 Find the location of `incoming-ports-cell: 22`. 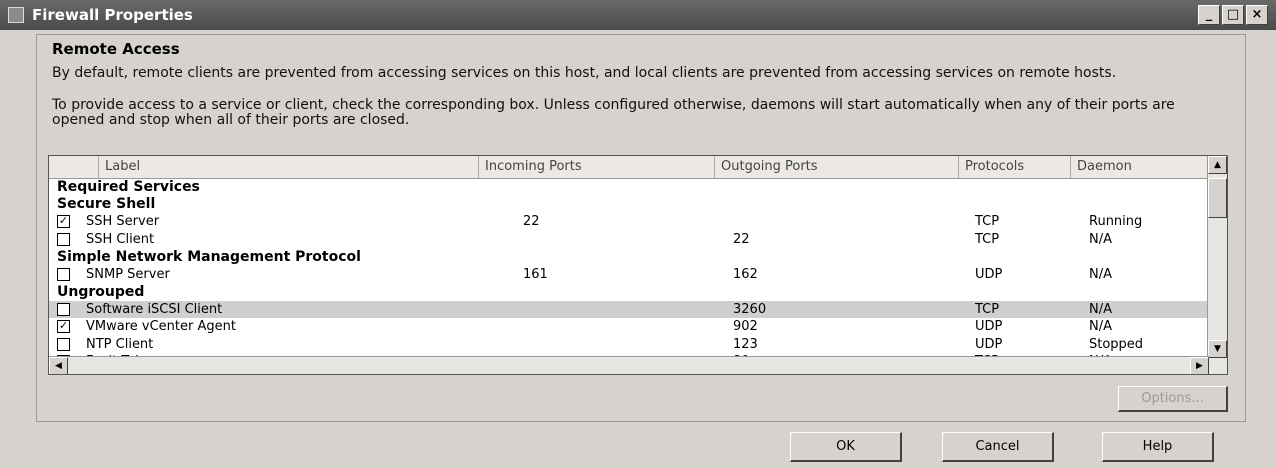

incoming-ports-cell: 22 is located at coordinates (531, 222).